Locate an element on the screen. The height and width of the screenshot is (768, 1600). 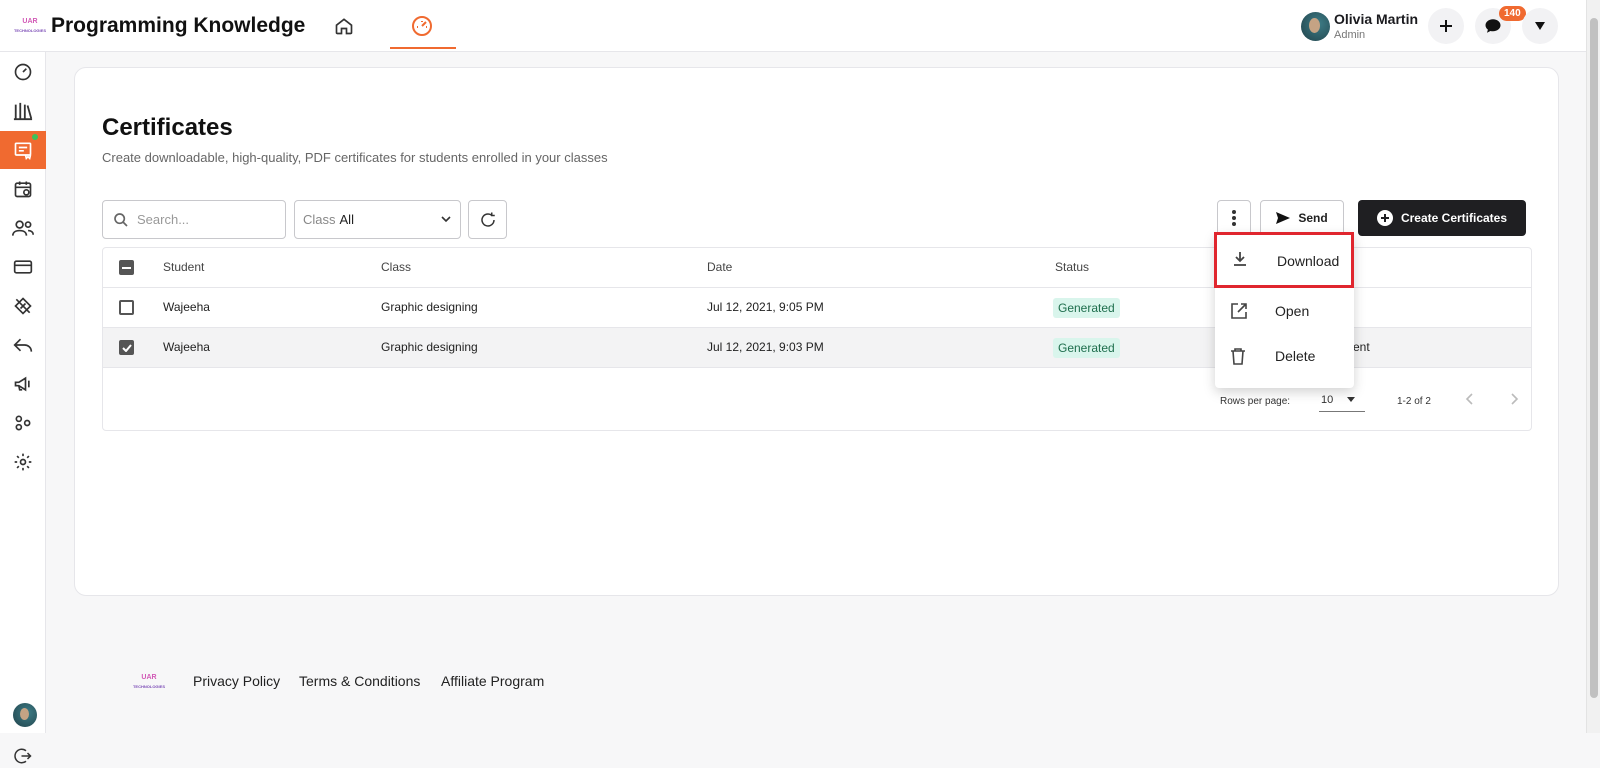
menu-item-delete-label: Delete is located at coordinates (1295, 356).